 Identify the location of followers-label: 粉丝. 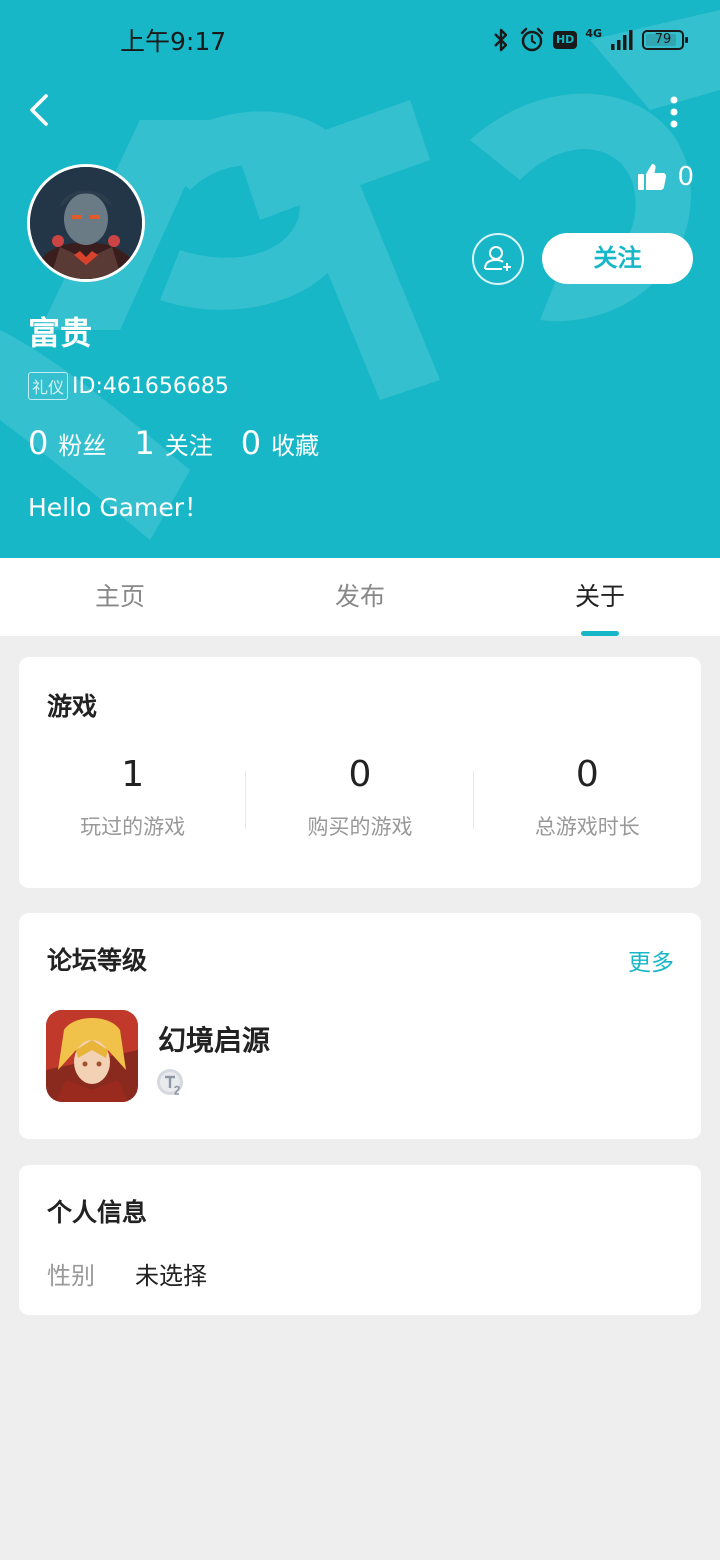
(82, 443).